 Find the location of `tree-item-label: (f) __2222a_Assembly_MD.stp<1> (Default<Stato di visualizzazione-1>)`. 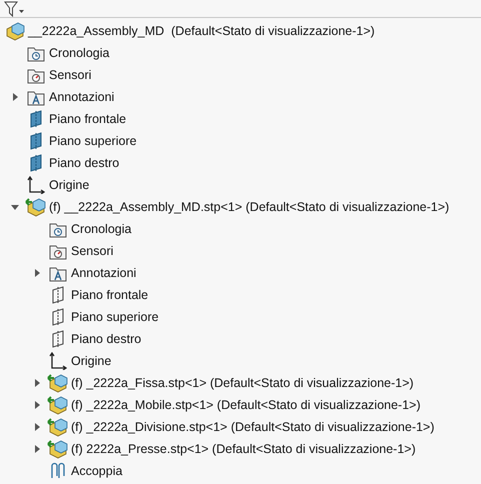

tree-item-label: (f) __2222a_Assembly_MD.stp<1> (Default<Stato di visualizzazione-1>) is located at coordinates (249, 207).